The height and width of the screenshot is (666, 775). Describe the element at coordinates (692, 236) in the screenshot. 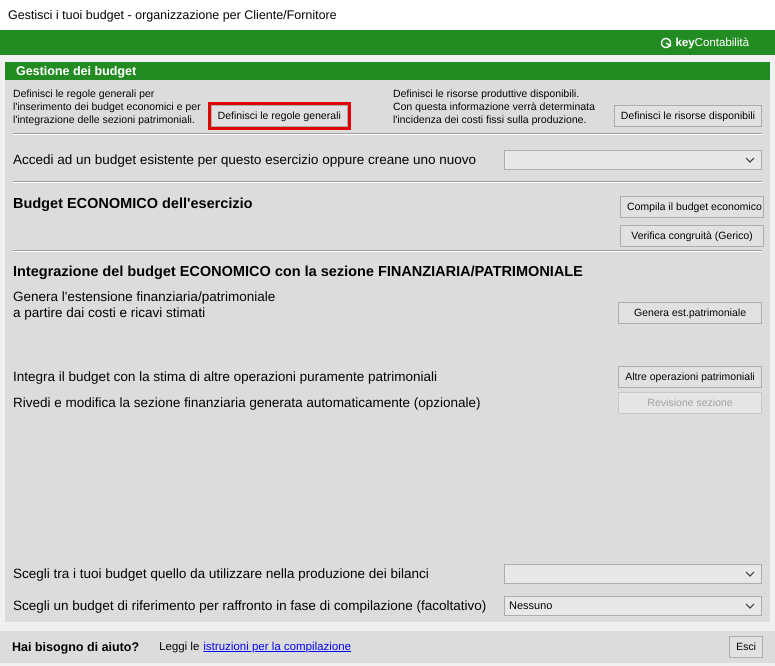

I see `button: Verifica congruità (Gerico)` at that location.